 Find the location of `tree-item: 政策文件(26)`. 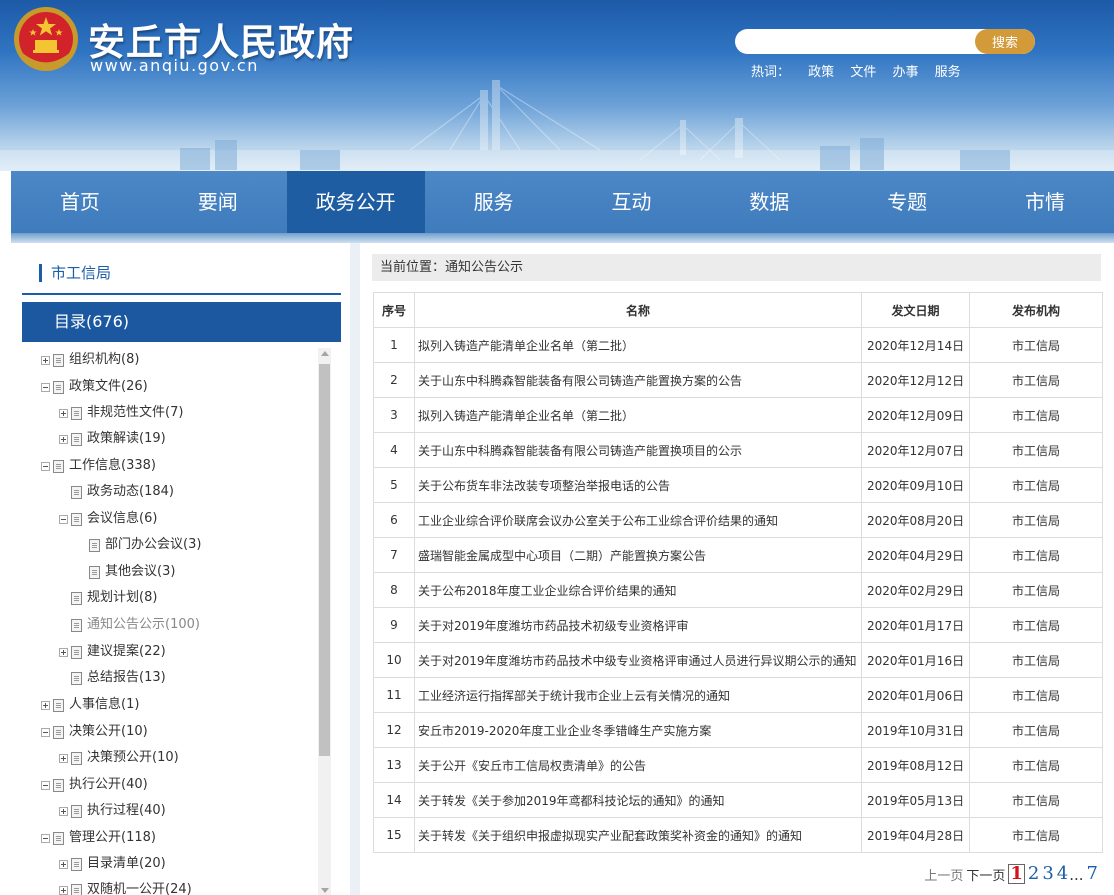

tree-item: 政策文件(26) is located at coordinates (94, 387).